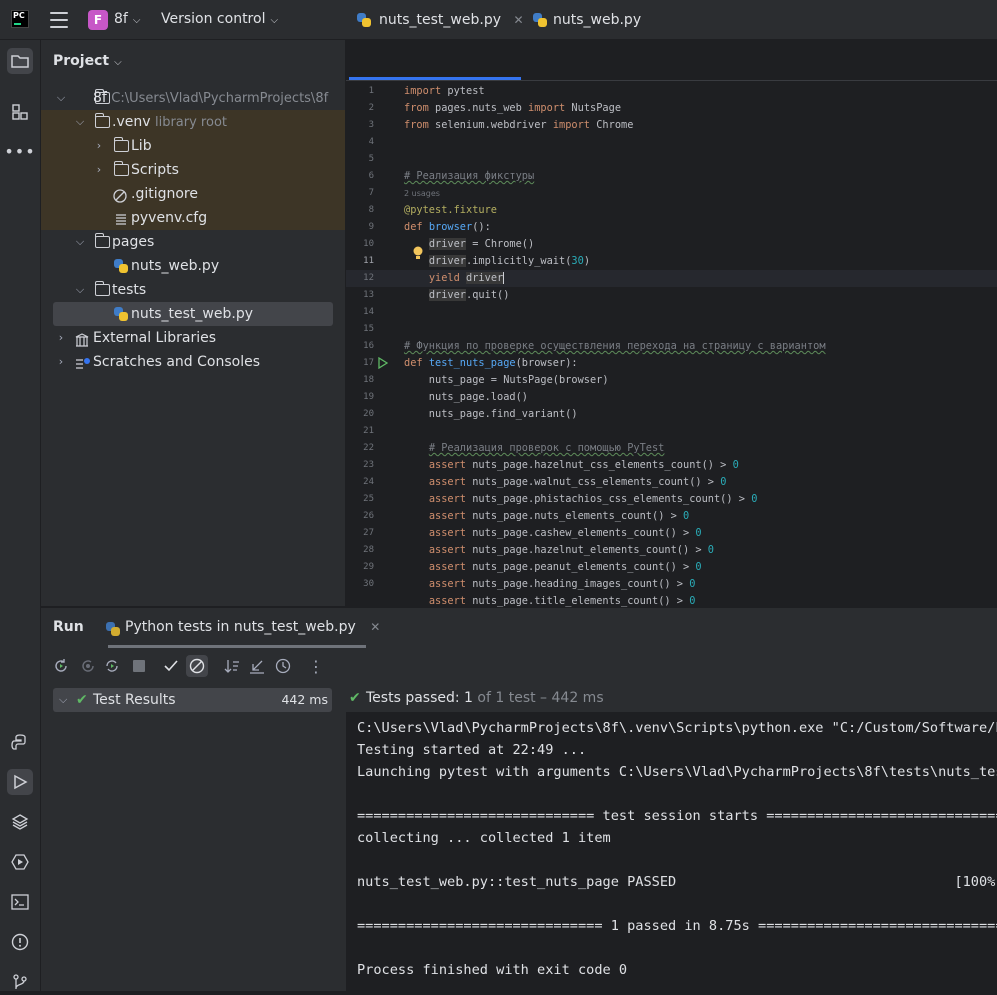  I want to click on project-panel-title: Project ⌵, so click(87, 61).